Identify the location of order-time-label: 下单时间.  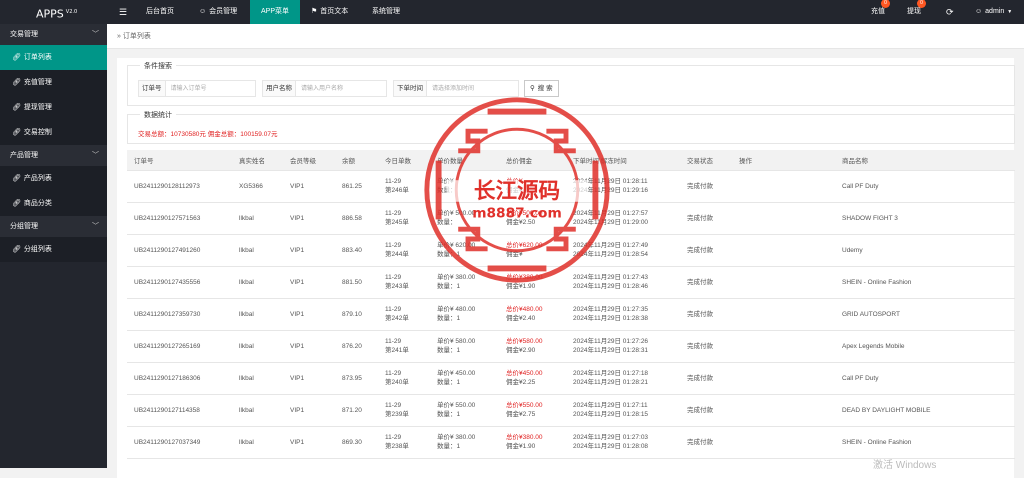
(410, 88).